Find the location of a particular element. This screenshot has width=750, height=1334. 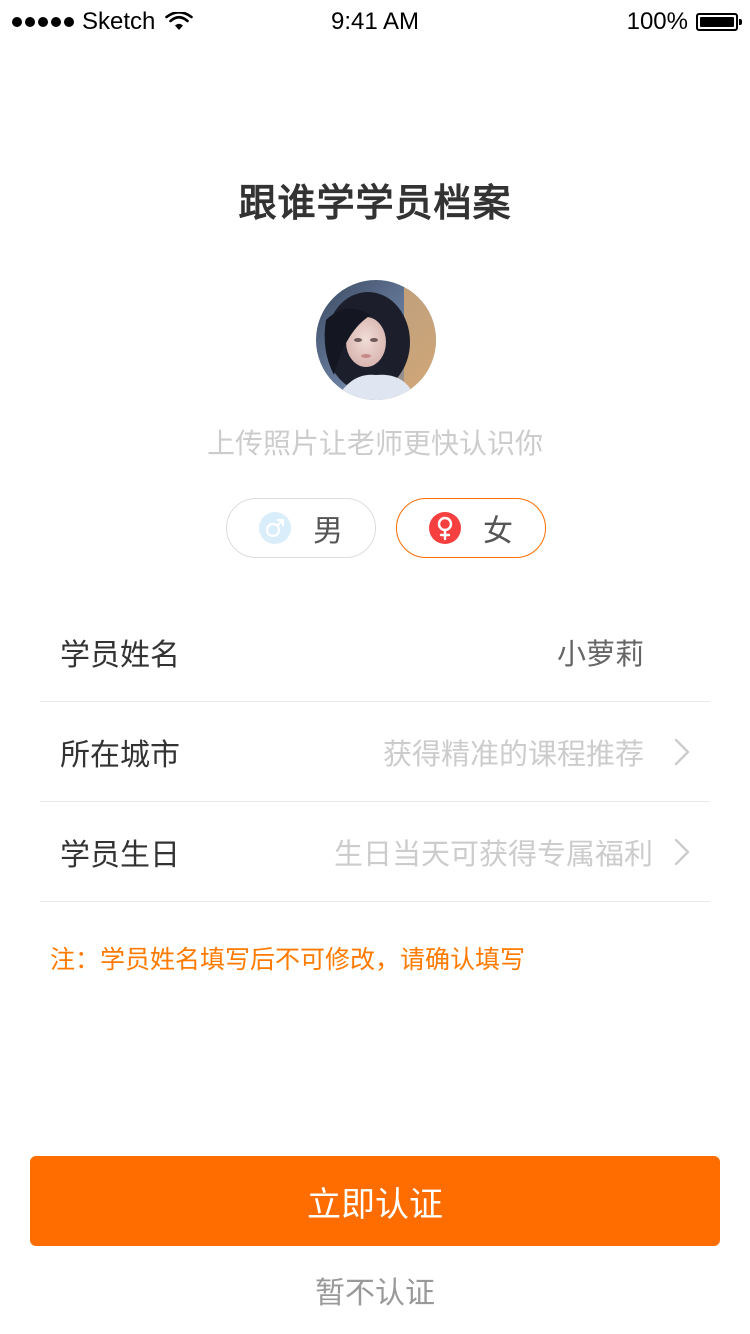

birthday-row: 学员生日 生日当天可获得专属福利 is located at coordinates (375, 852).